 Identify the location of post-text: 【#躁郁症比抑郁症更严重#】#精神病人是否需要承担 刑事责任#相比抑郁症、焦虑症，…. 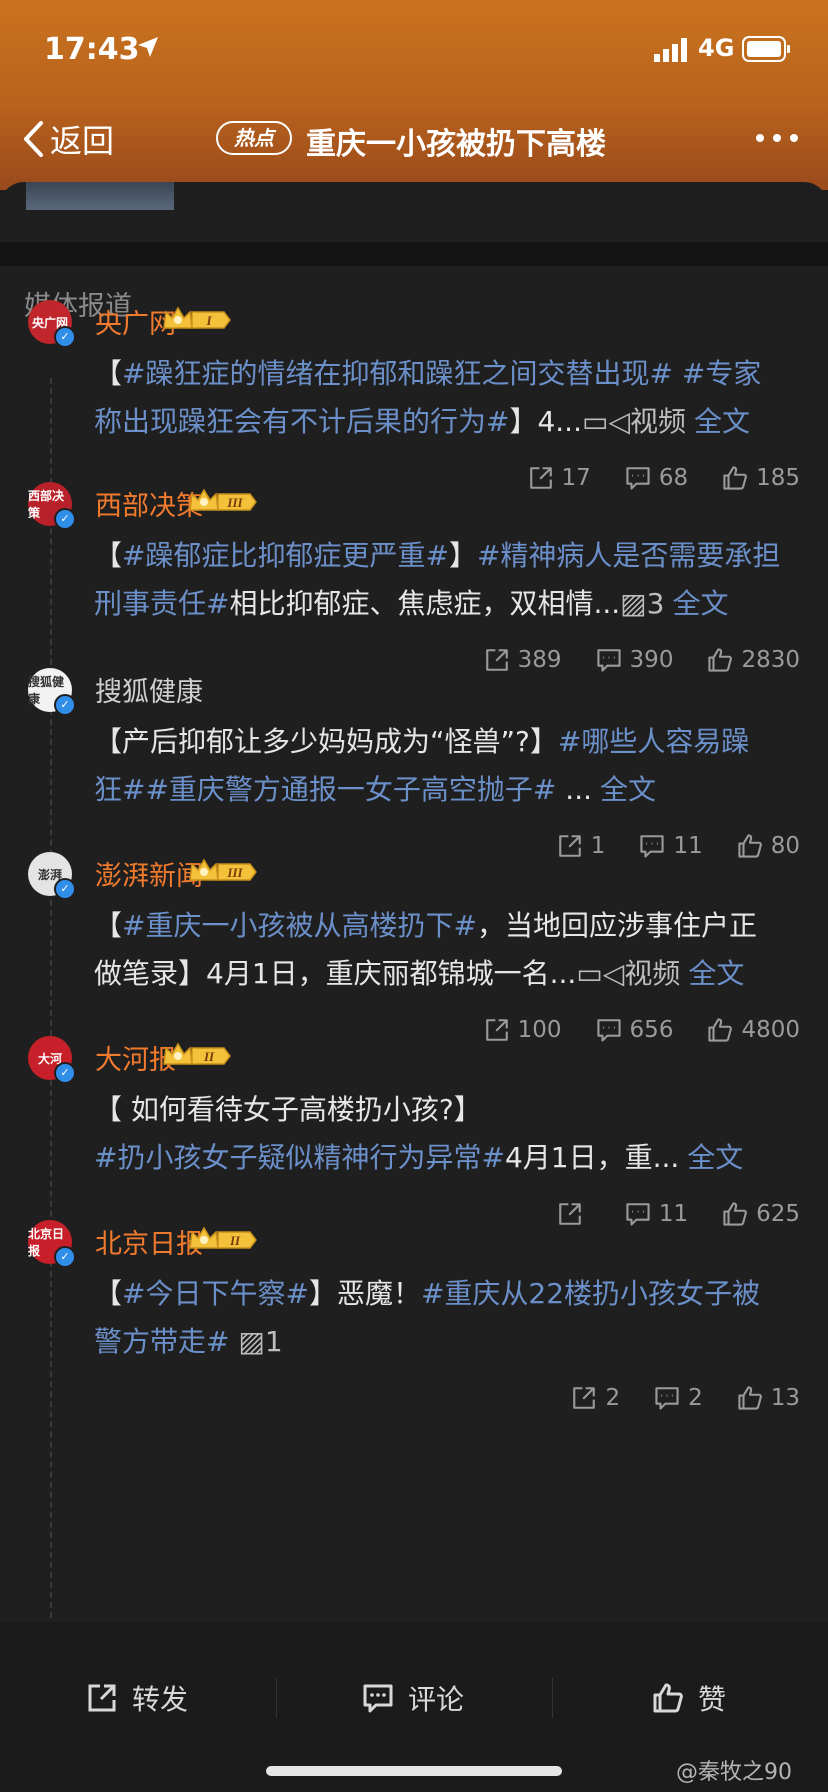
(444, 580).